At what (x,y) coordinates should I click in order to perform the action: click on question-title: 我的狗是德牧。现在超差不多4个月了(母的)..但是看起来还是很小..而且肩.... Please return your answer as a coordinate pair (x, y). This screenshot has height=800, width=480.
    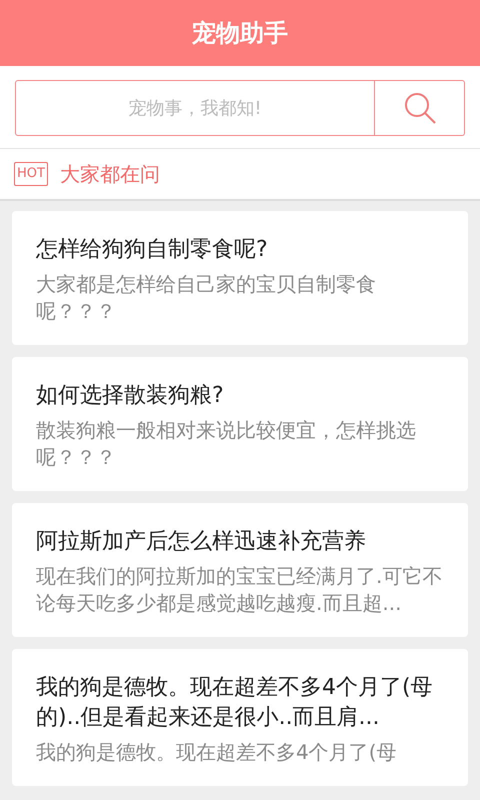
    Looking at the image, I should click on (235, 703).